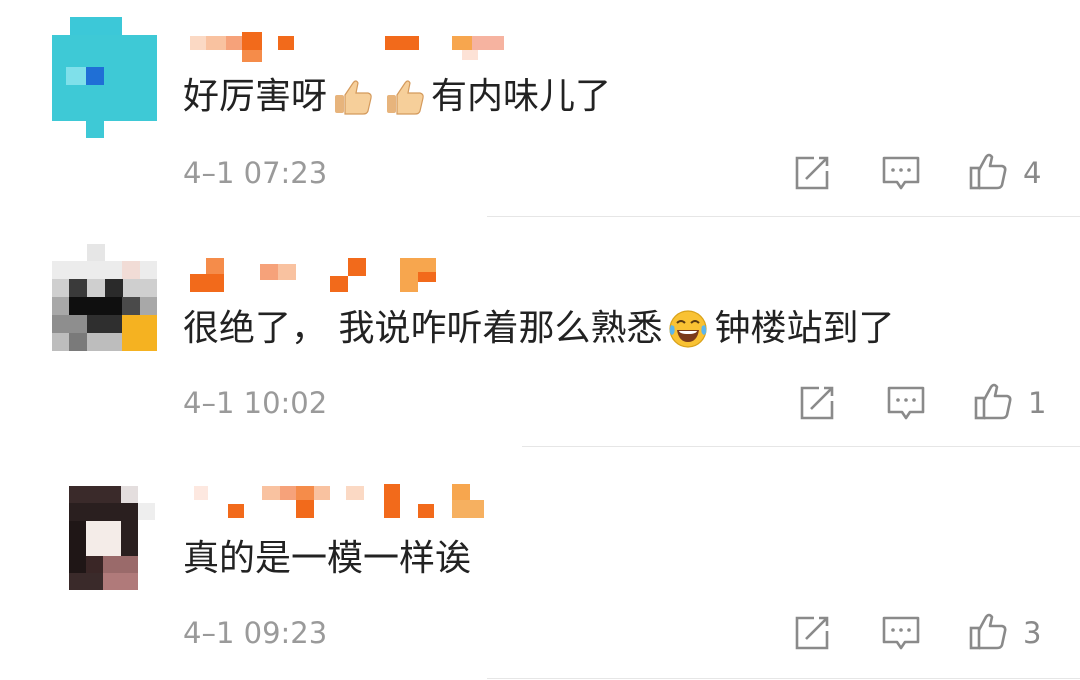 Image resolution: width=1080 pixels, height=680 pixels. Describe the element at coordinates (255, 633) in the screenshot. I see `comment-time: 4–1 09:23` at that location.